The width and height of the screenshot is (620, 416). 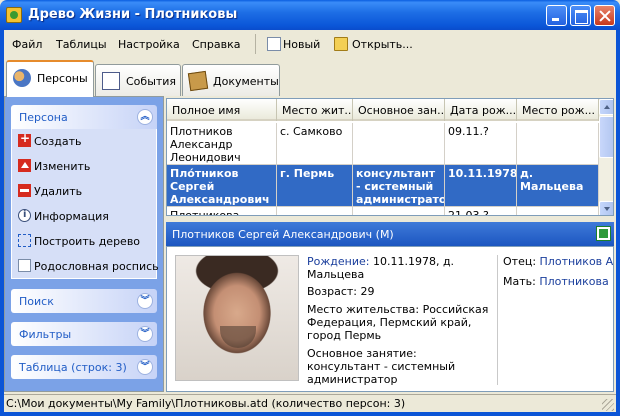 I want to click on menu-file: Файл, so click(x=27, y=44).